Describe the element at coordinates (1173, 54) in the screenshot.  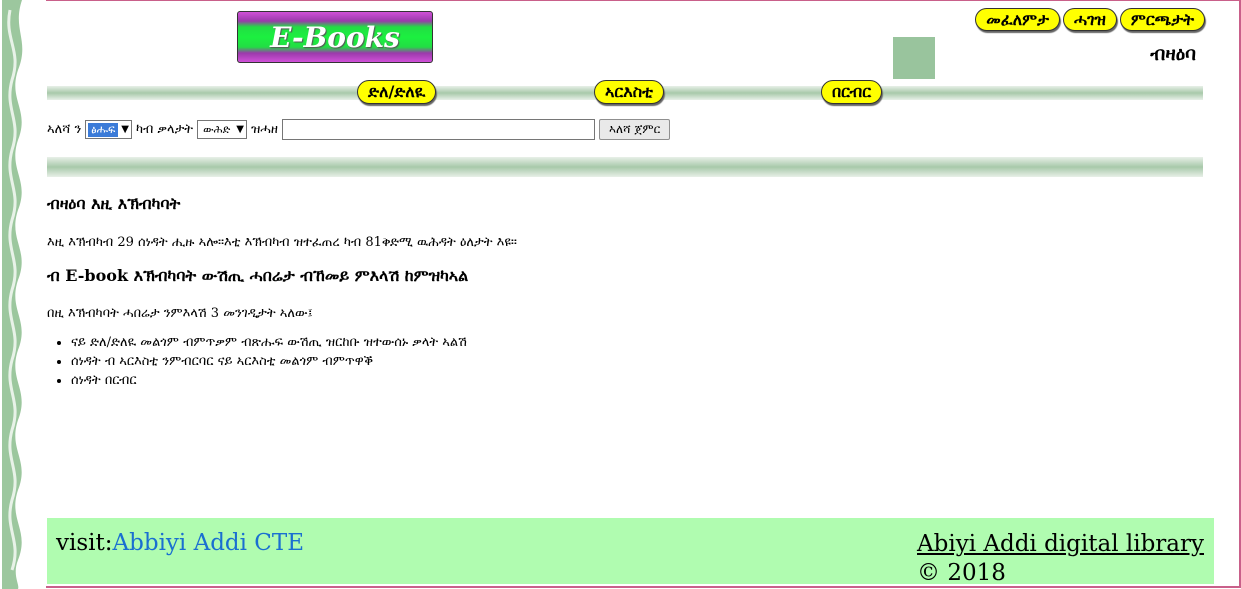
I see `page-title: ብዛዕባ` at that location.